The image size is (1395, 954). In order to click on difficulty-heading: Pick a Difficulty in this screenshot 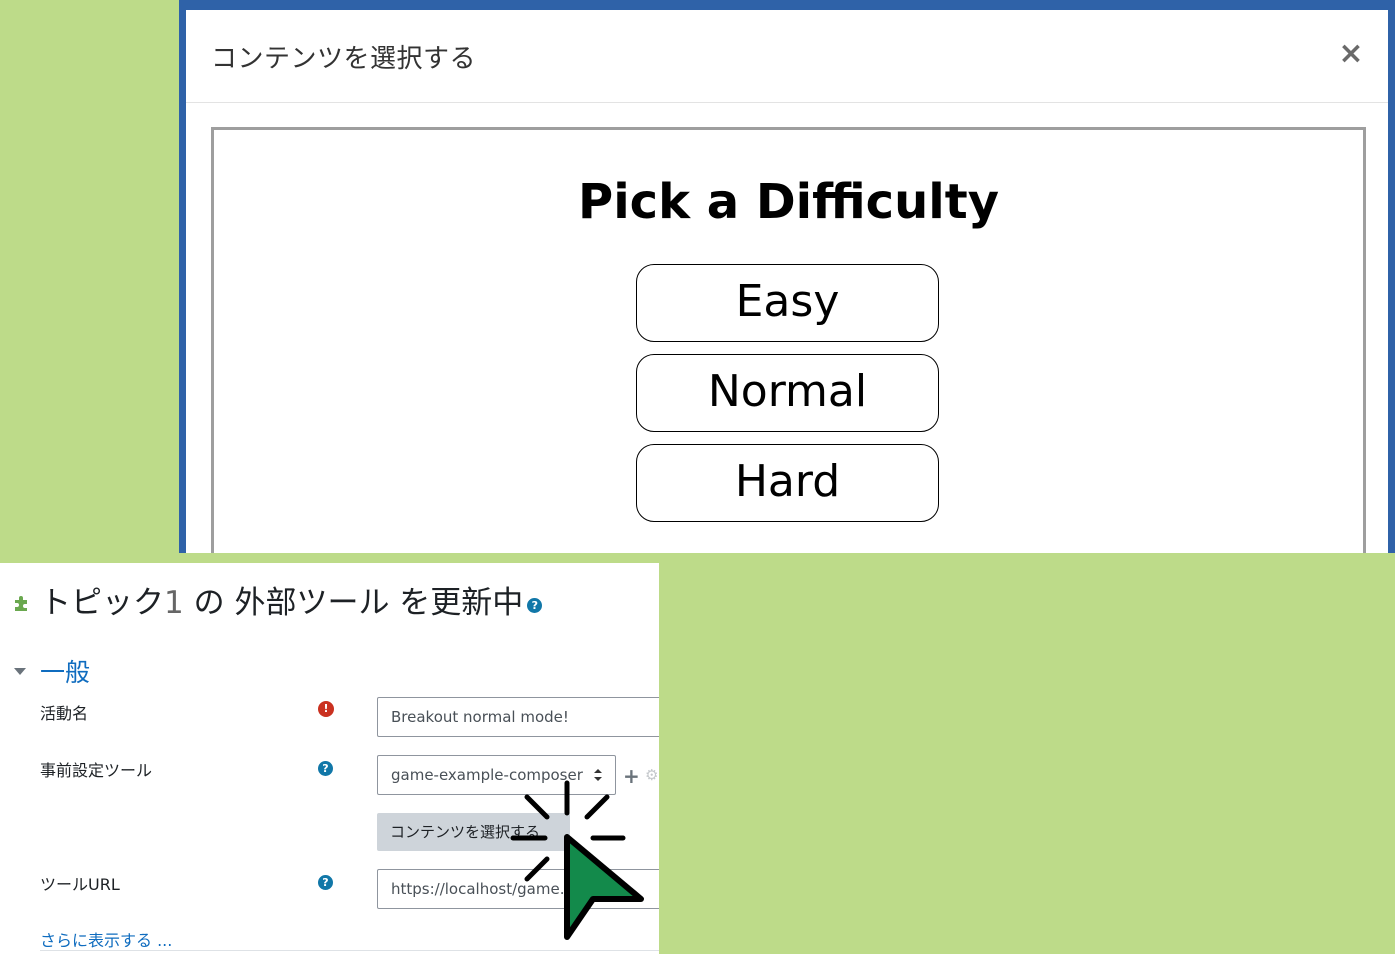, I will do `click(788, 202)`.